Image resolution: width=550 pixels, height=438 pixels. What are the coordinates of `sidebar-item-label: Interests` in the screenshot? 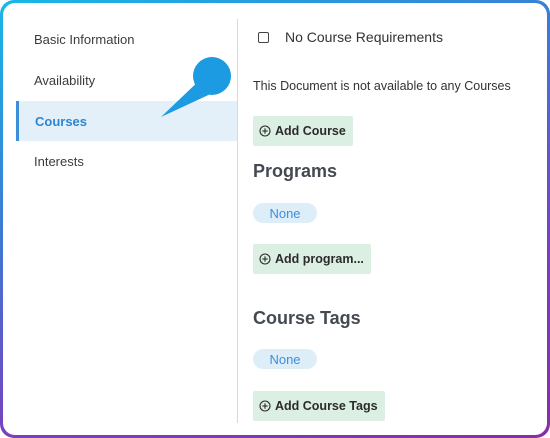 It's located at (59, 161).